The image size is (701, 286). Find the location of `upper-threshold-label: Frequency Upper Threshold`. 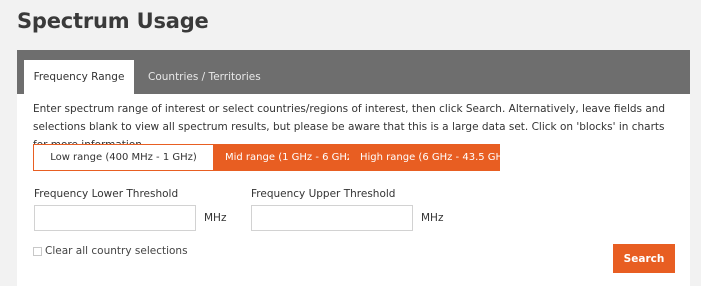

upper-threshold-label: Frequency Upper Threshold is located at coordinates (323, 194).